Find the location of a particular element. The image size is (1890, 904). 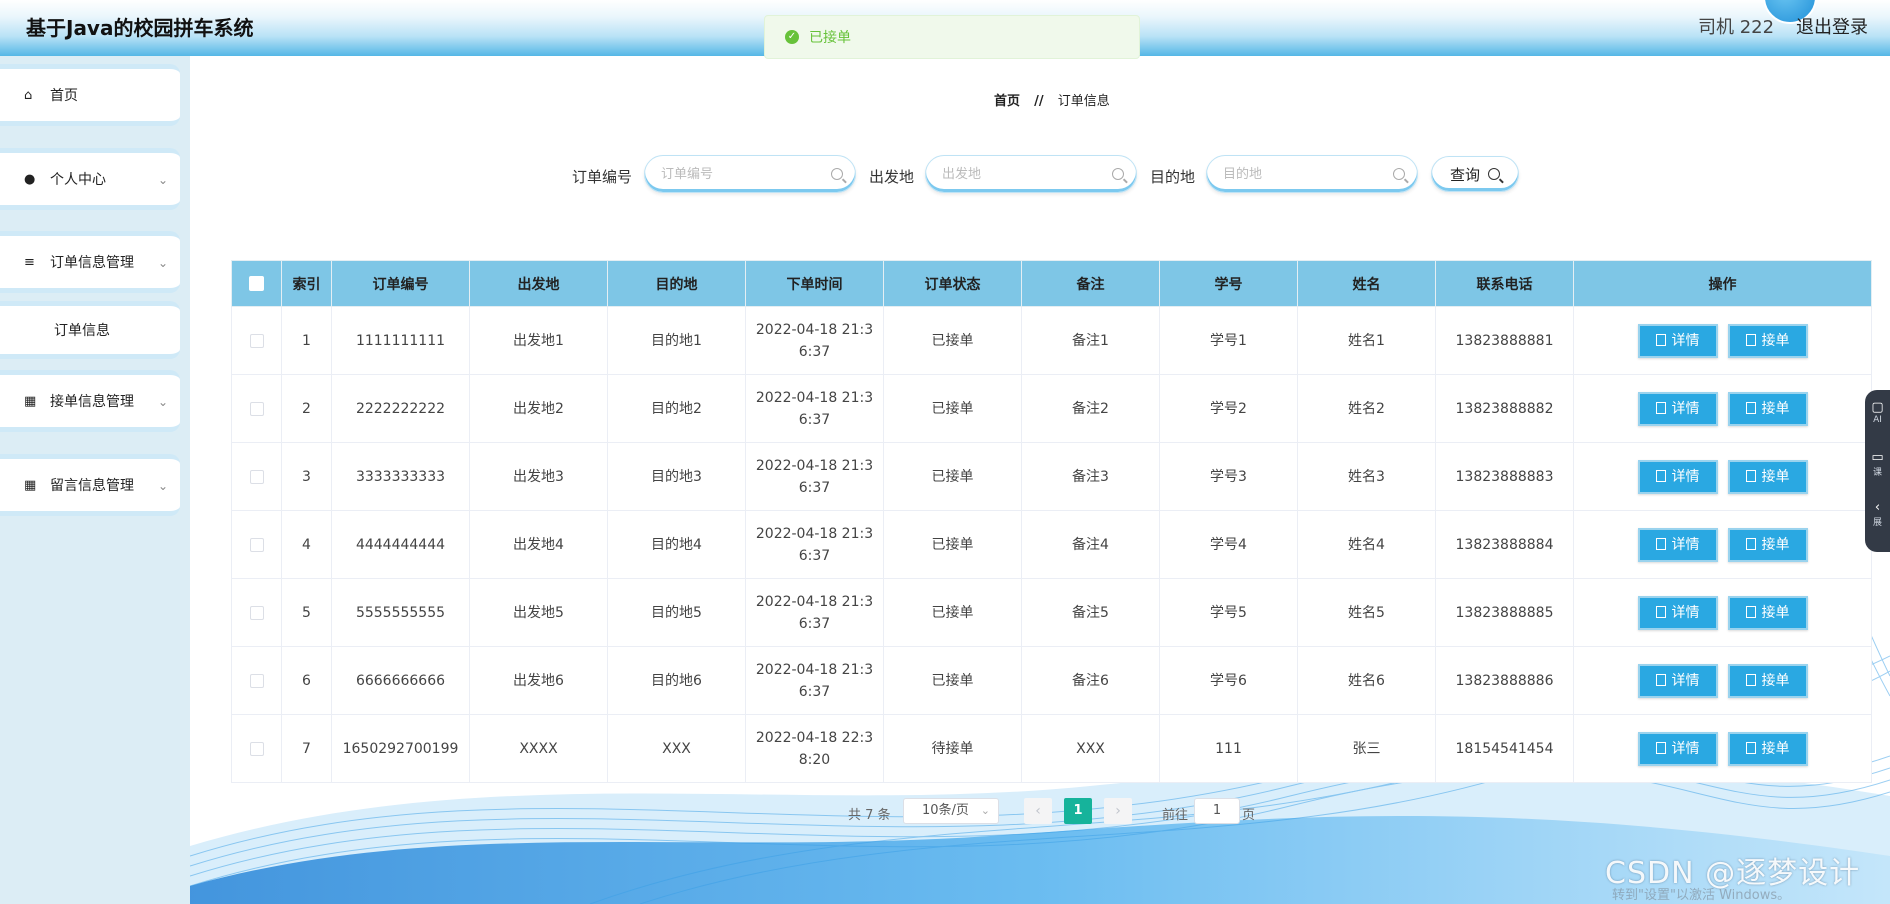

logout-link: 退出登录 is located at coordinates (1832, 26).